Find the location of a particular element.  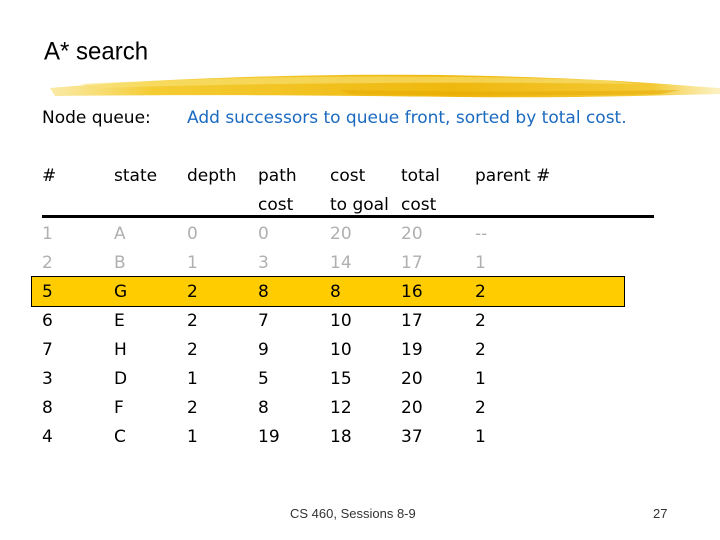

table-cell: 6 is located at coordinates (47, 321).